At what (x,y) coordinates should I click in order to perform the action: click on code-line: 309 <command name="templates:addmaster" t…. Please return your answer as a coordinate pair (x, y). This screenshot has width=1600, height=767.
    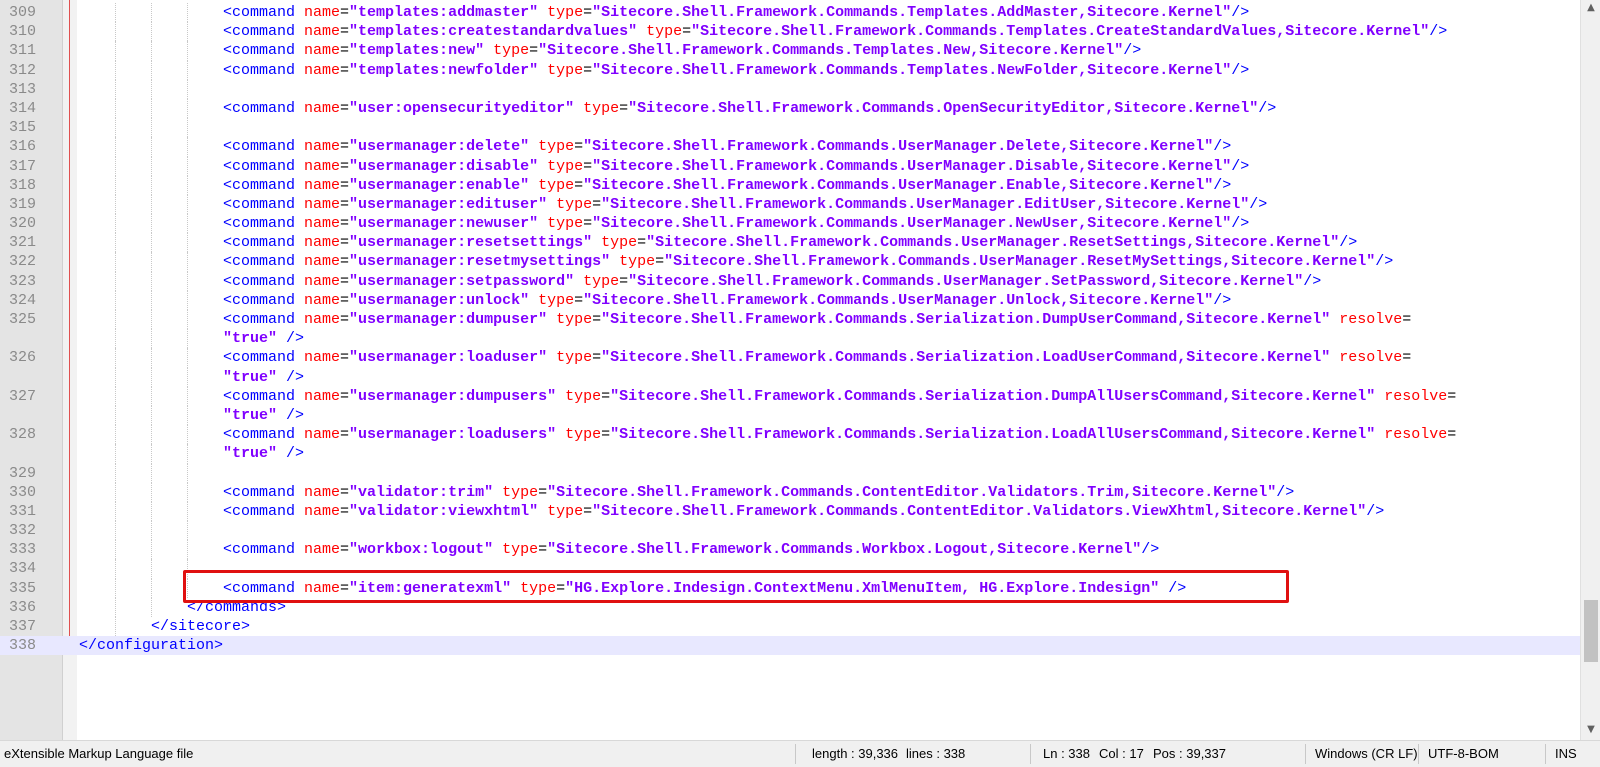
    Looking at the image, I should click on (790, 13).